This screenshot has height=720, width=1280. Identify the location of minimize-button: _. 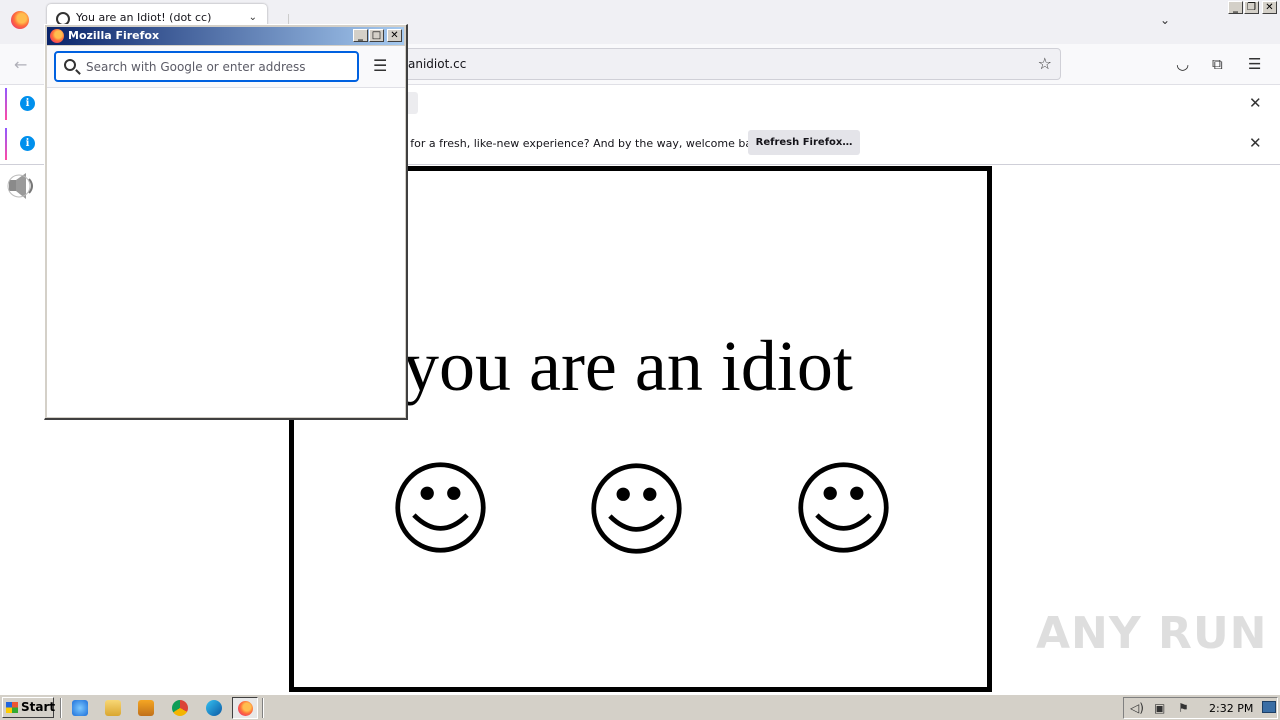
(1235, 7).